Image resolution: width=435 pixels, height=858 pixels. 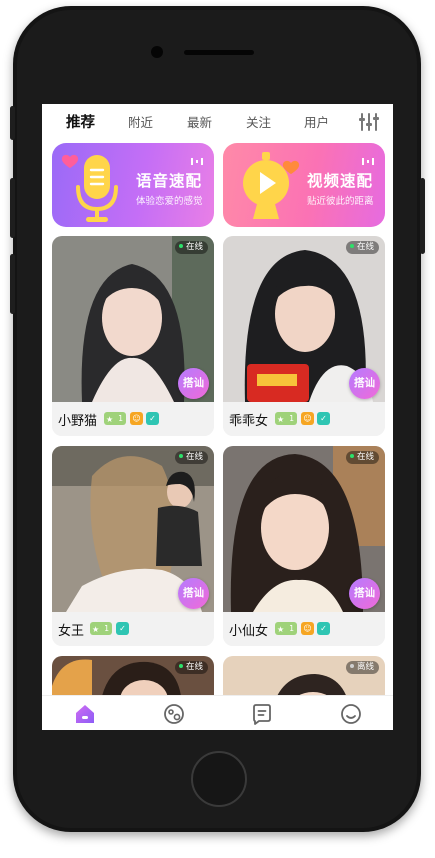 I want to click on top-tab-bar: 推荐 附近 最新 关注 用户, so click(x=217, y=122).